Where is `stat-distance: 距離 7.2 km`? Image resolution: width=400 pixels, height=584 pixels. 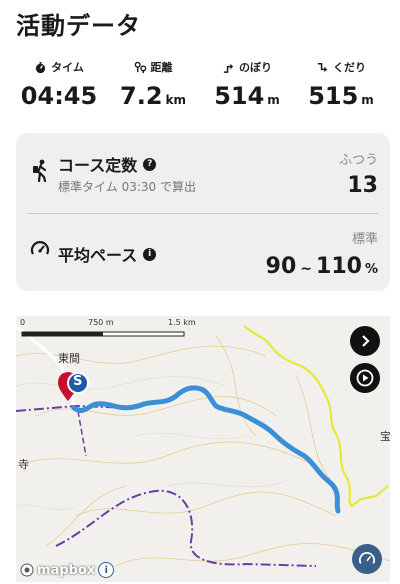 stat-distance: 距離 7.2 km is located at coordinates (153, 84).